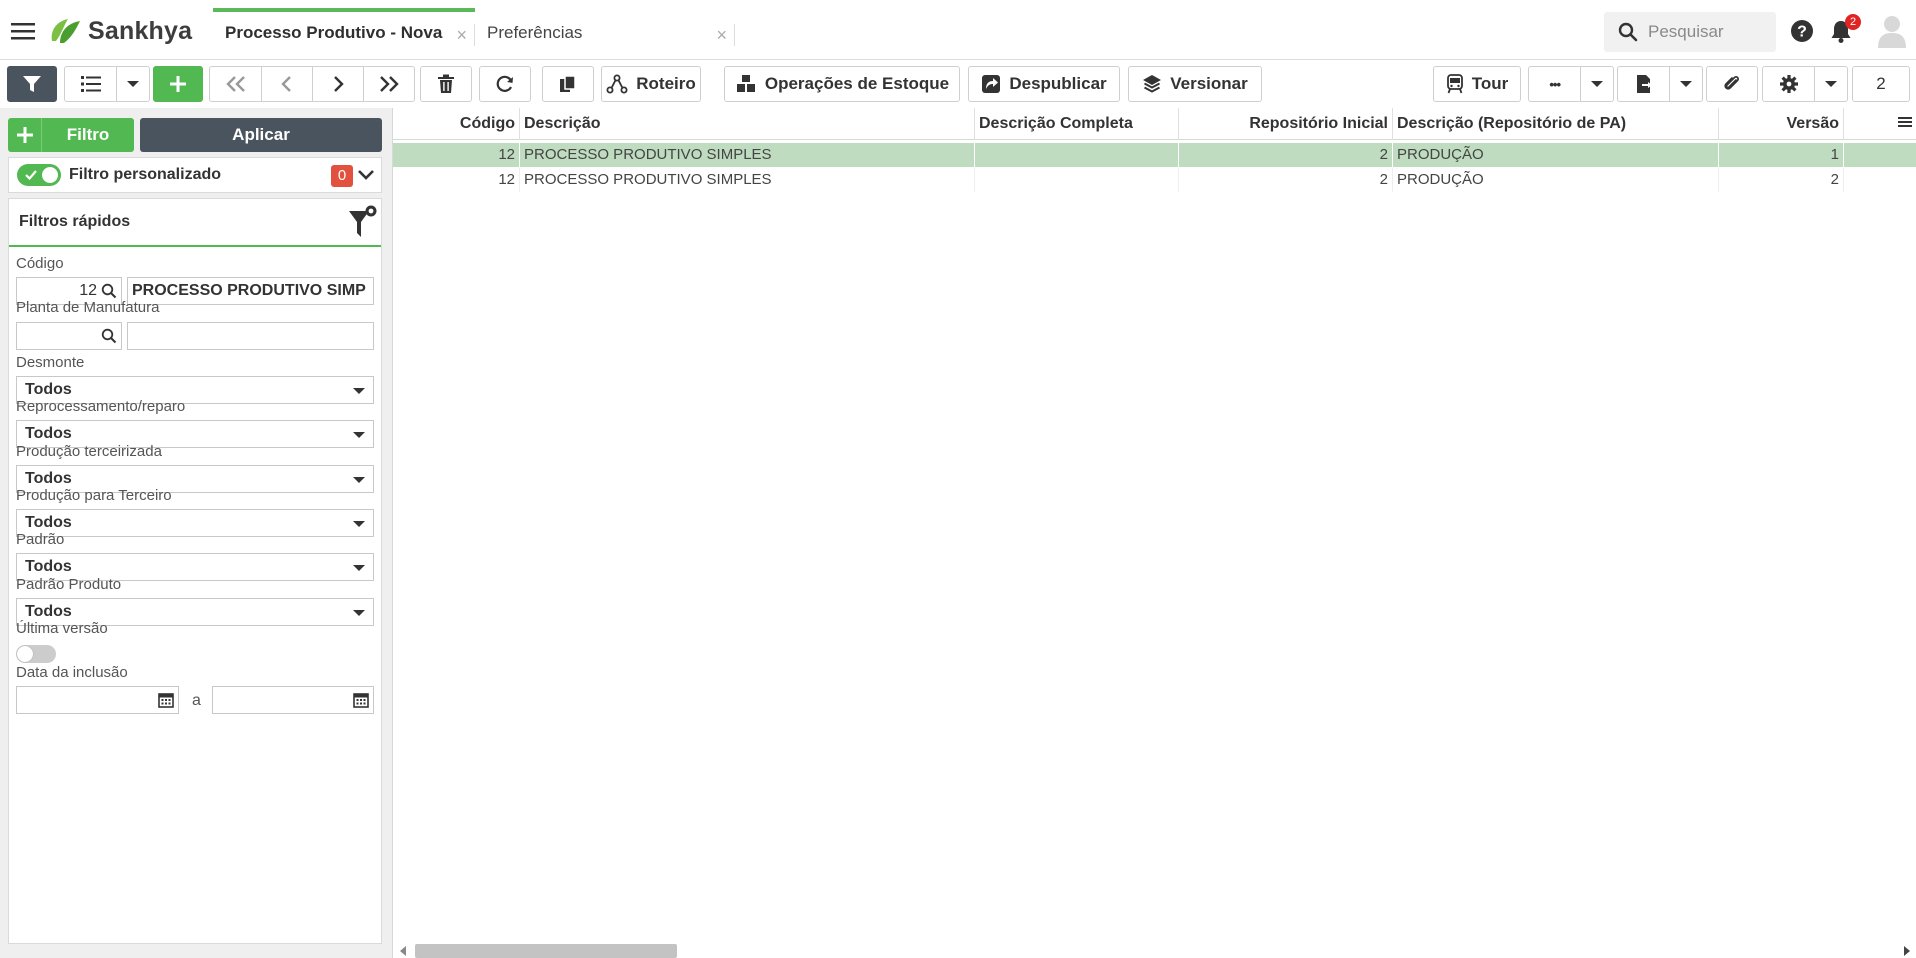 The width and height of the screenshot is (1916, 958). I want to click on filter-toggle-button, so click(32, 84).